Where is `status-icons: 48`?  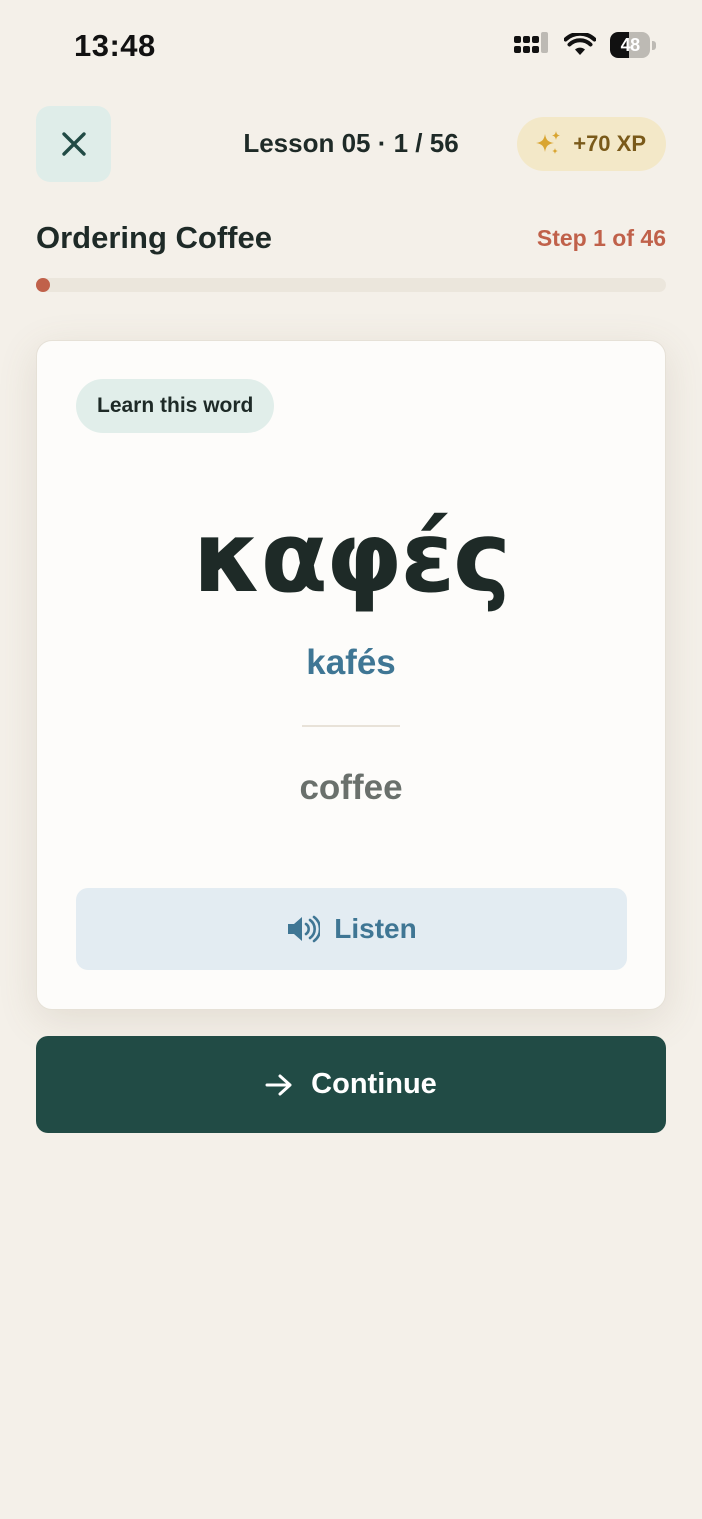 status-icons: 48 is located at coordinates (585, 45).